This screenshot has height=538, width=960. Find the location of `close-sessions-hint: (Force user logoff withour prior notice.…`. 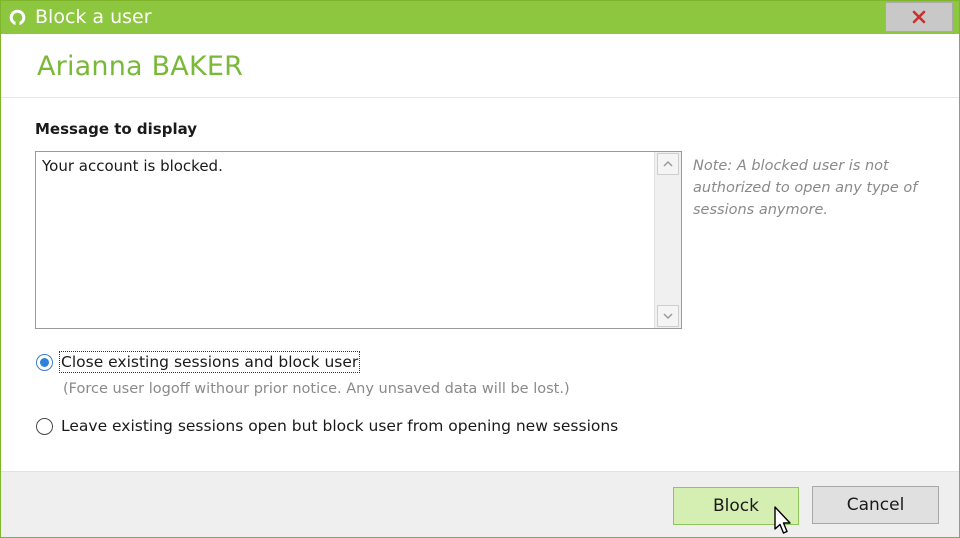

close-sessions-hint: (Force user logoff withour prior notice.… is located at coordinates (316, 389).